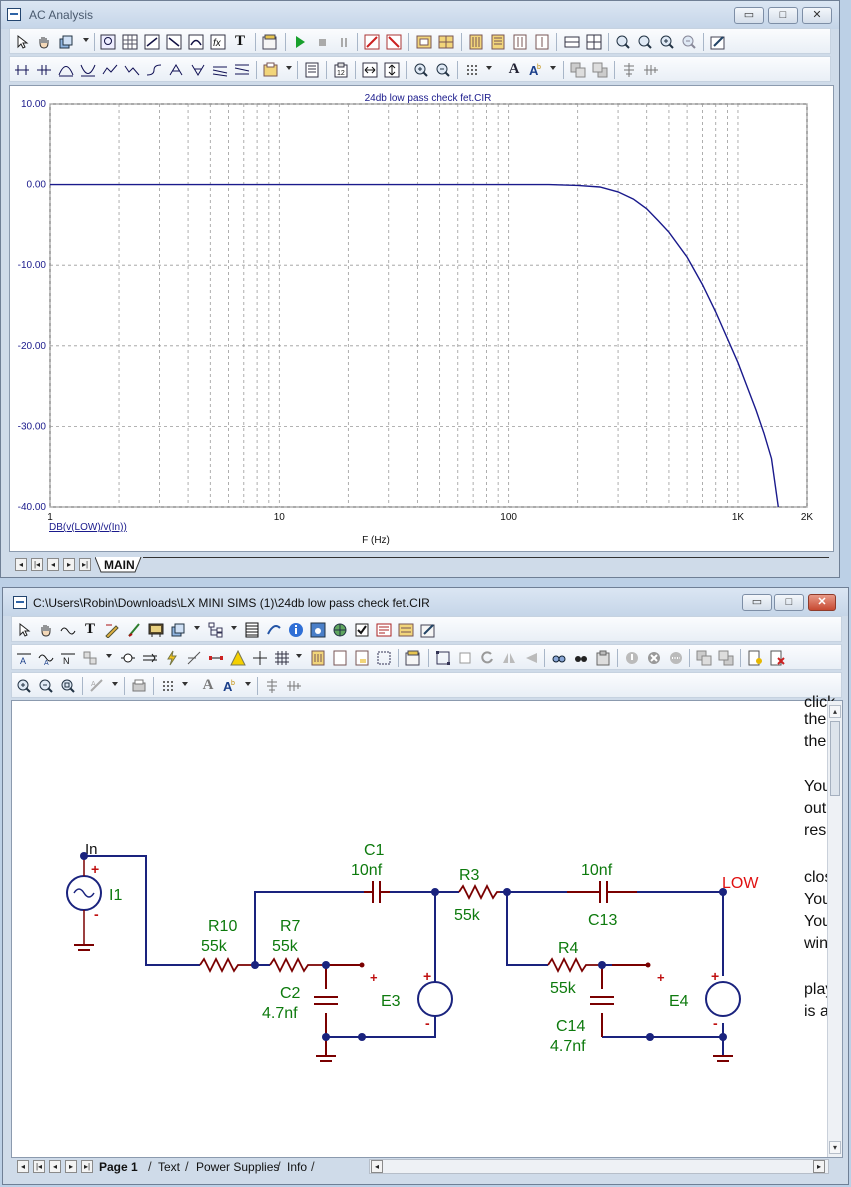 Image resolution: width=851 pixels, height=1187 pixels. What do you see at coordinates (156, 629) in the screenshot?
I see `component-browser-icon` at bounding box center [156, 629].